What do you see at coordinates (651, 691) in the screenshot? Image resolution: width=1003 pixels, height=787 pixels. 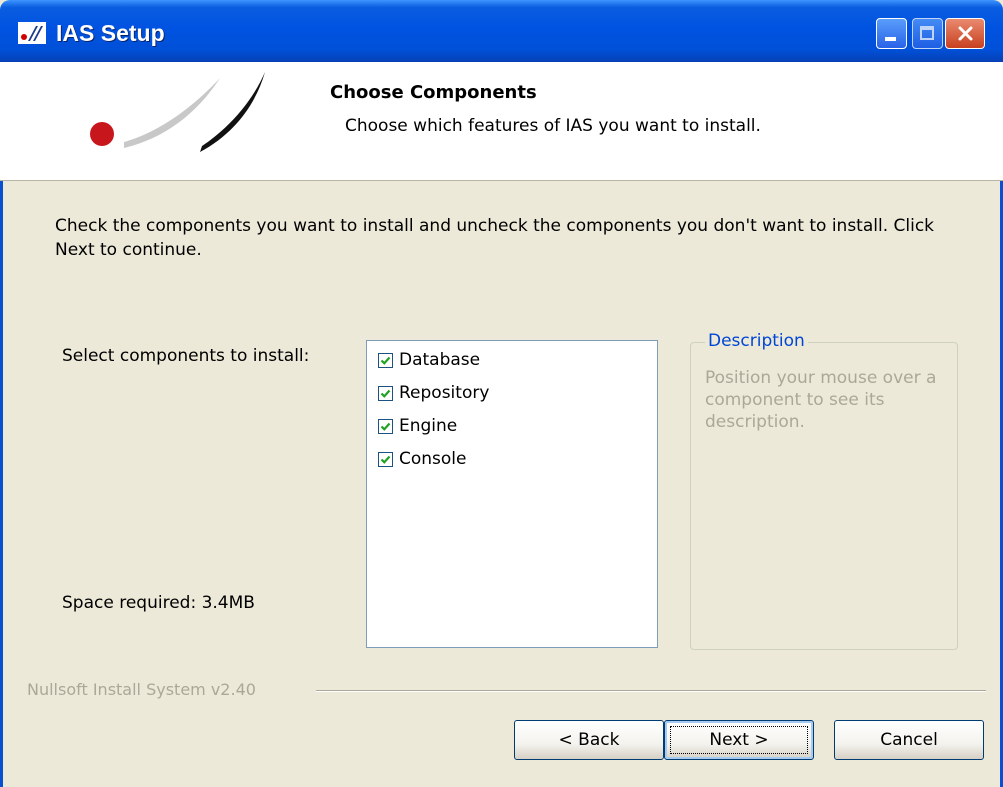 I see `branding-divider` at bounding box center [651, 691].